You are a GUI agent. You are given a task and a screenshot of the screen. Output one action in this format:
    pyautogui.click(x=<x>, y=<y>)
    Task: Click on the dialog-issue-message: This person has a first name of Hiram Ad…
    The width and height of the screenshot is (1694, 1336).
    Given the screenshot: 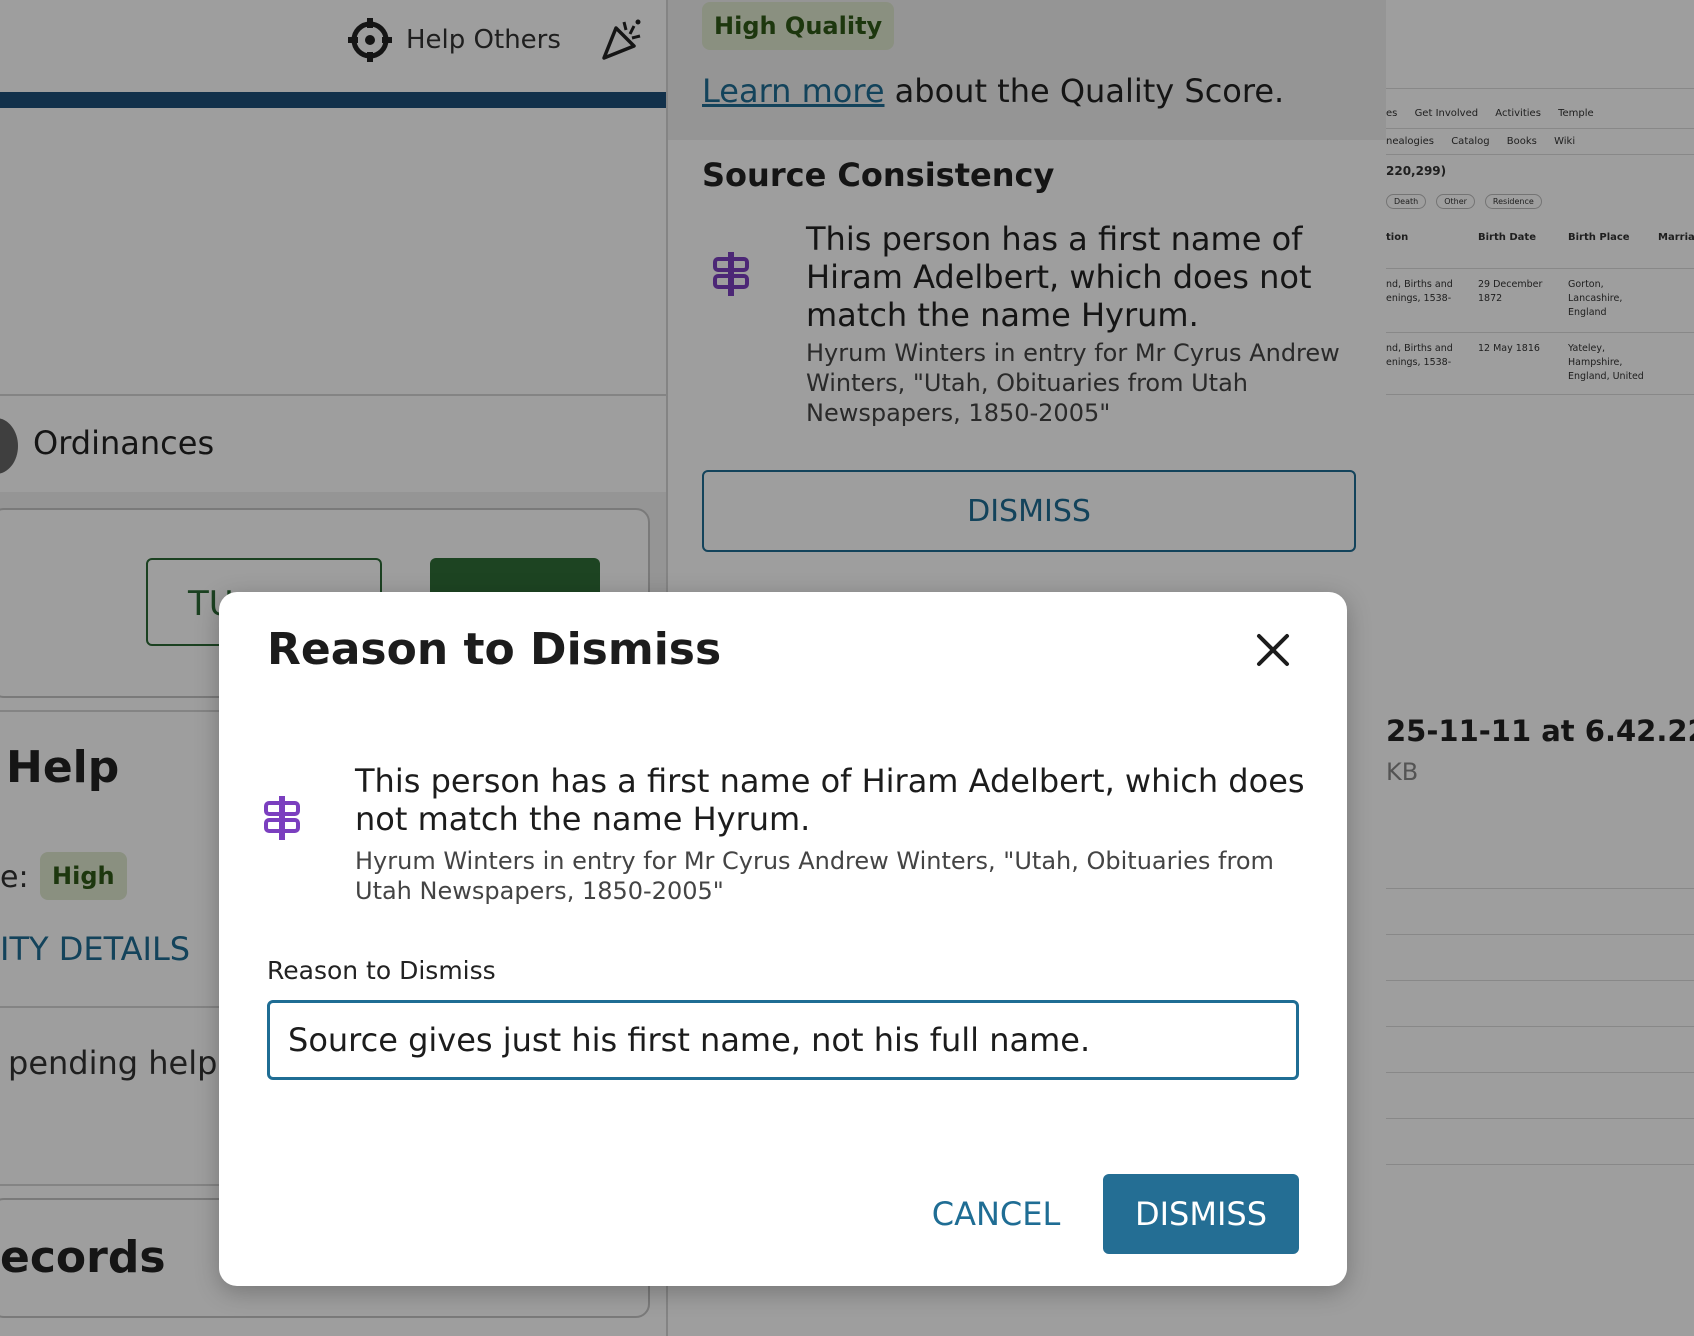 What is the action you would take?
    pyautogui.click(x=830, y=800)
    